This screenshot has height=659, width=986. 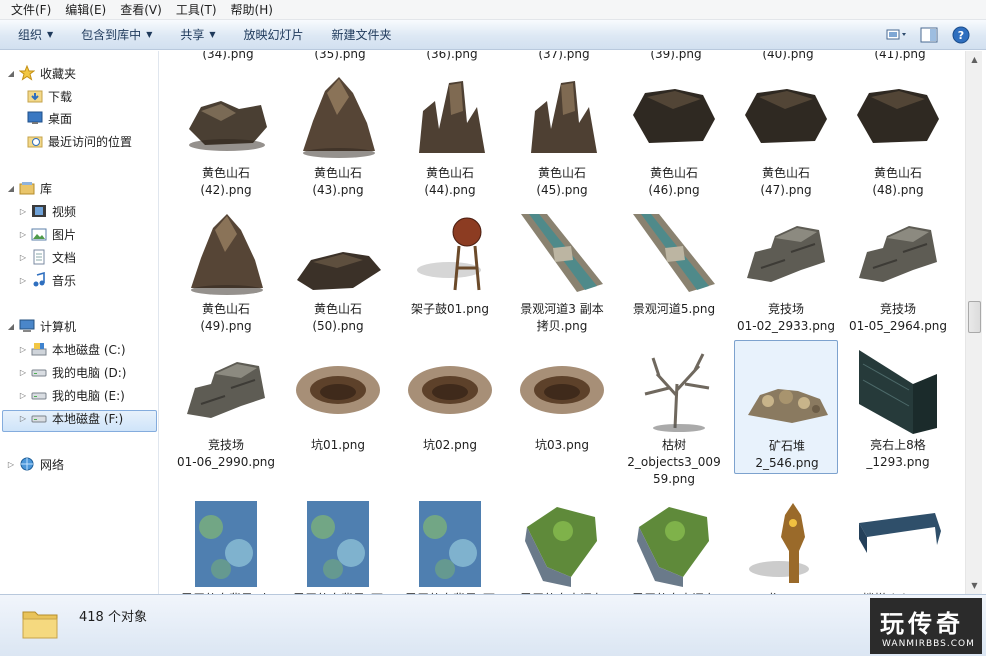 What do you see at coordinates (338, 405) in the screenshot?
I see `file-item: 坑01.png` at bounding box center [338, 405].